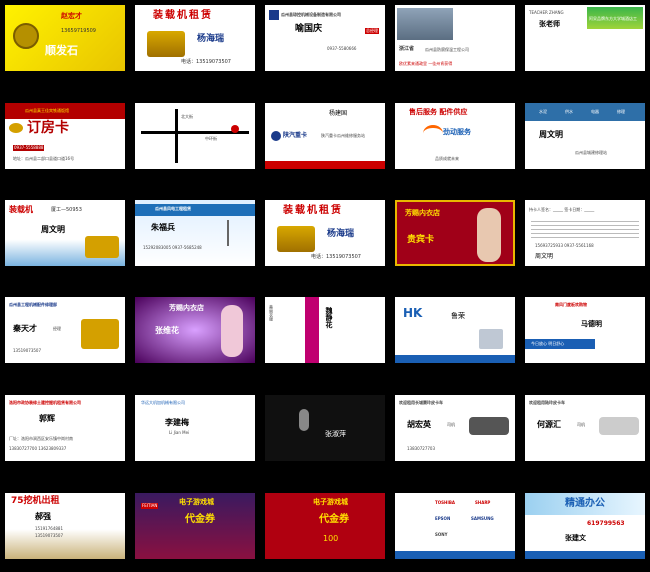 The image size is (650, 572). What do you see at coordinates (422, 213) in the screenshot?
I see `card-shop: 芳赐内衣店` at bounding box center [422, 213].